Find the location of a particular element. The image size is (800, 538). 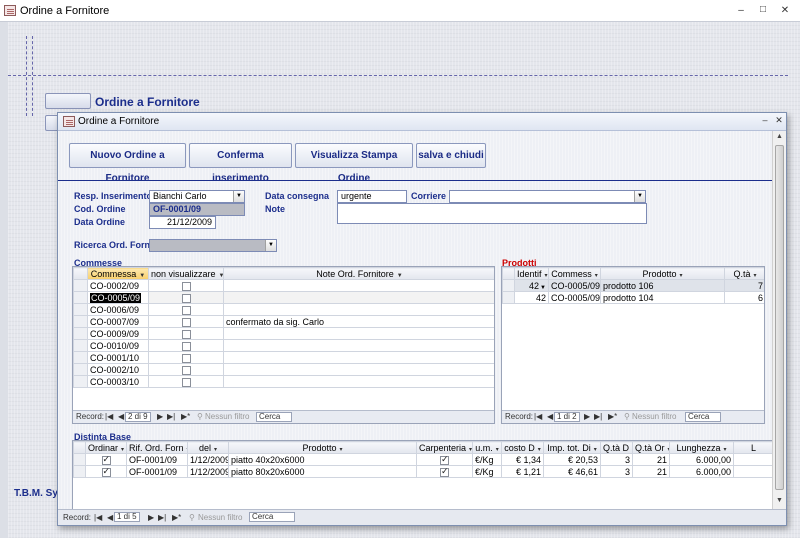

column-header-commessa: Commess ▾ is located at coordinates (574, 273).